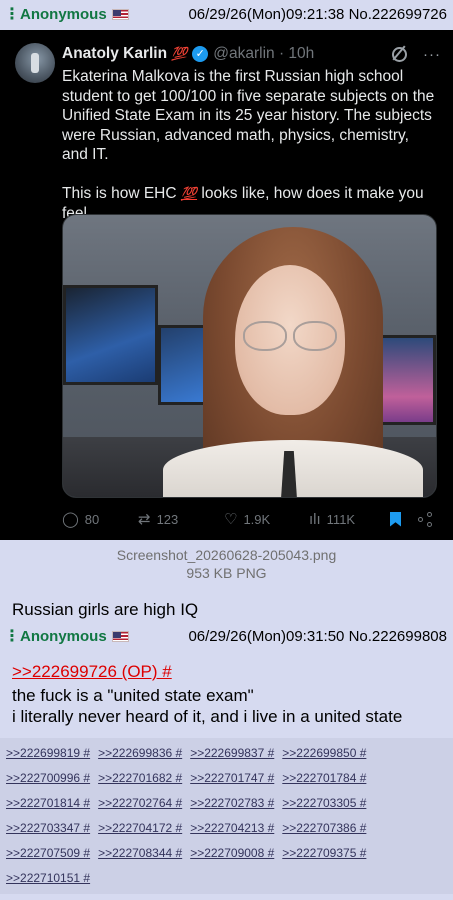  What do you see at coordinates (70, 519) in the screenshot?
I see `reply-icon: ◯` at bounding box center [70, 519].